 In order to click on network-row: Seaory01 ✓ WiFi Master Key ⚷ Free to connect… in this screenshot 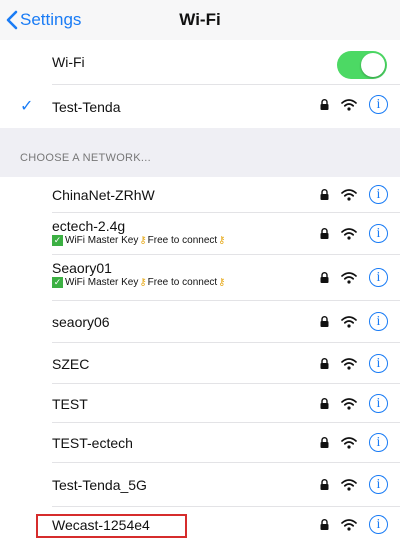, I will do `click(200, 278)`.